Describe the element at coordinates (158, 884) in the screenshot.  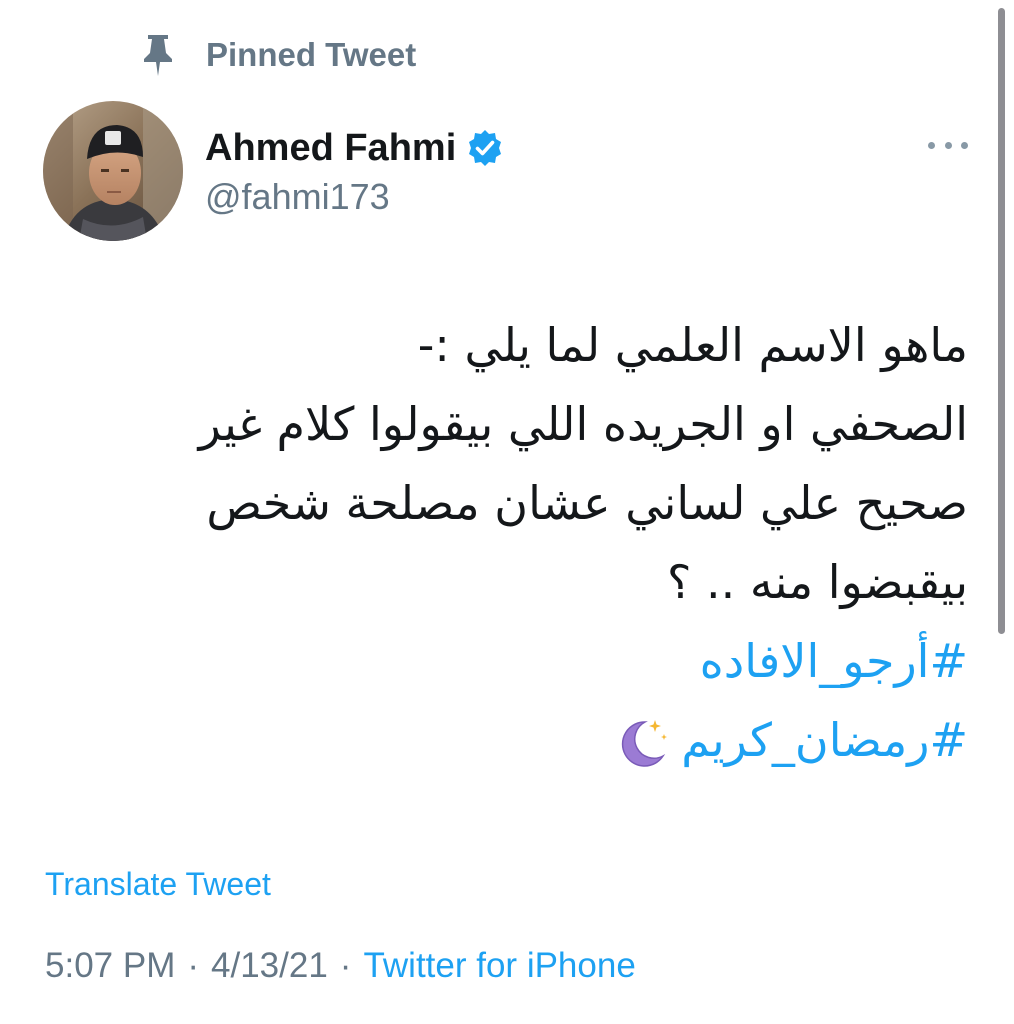
I see `translate-tweet-link: Translate Tweet` at that location.